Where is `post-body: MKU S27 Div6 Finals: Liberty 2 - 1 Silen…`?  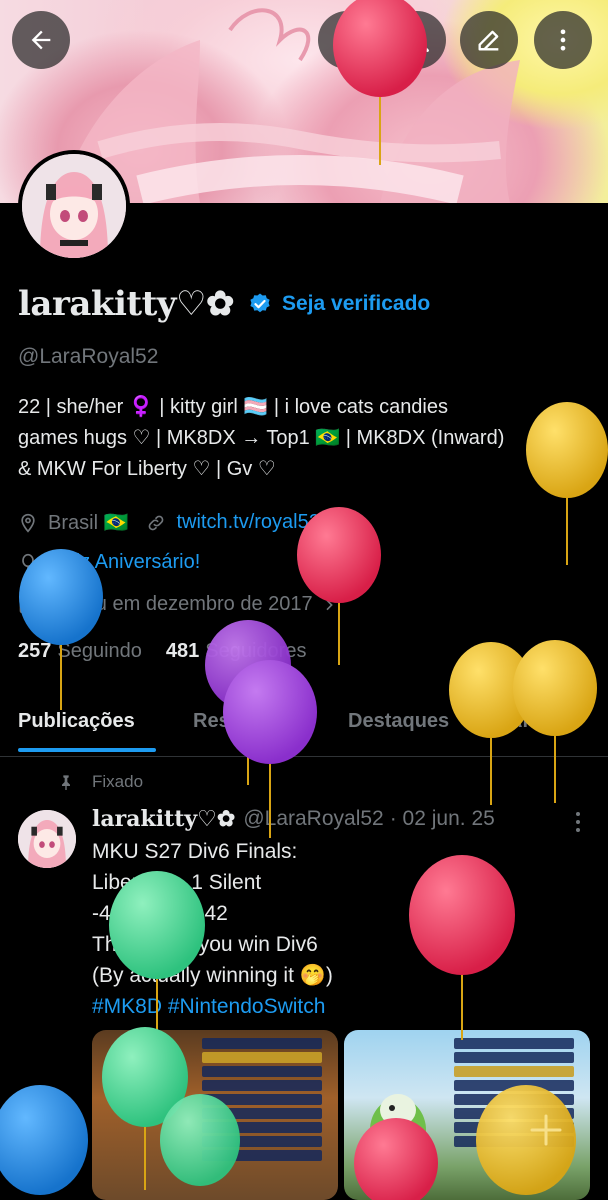
post-body: MKU S27 Div6 Finals: Liberty 2 - 1 Silen… is located at coordinates (342, 929).